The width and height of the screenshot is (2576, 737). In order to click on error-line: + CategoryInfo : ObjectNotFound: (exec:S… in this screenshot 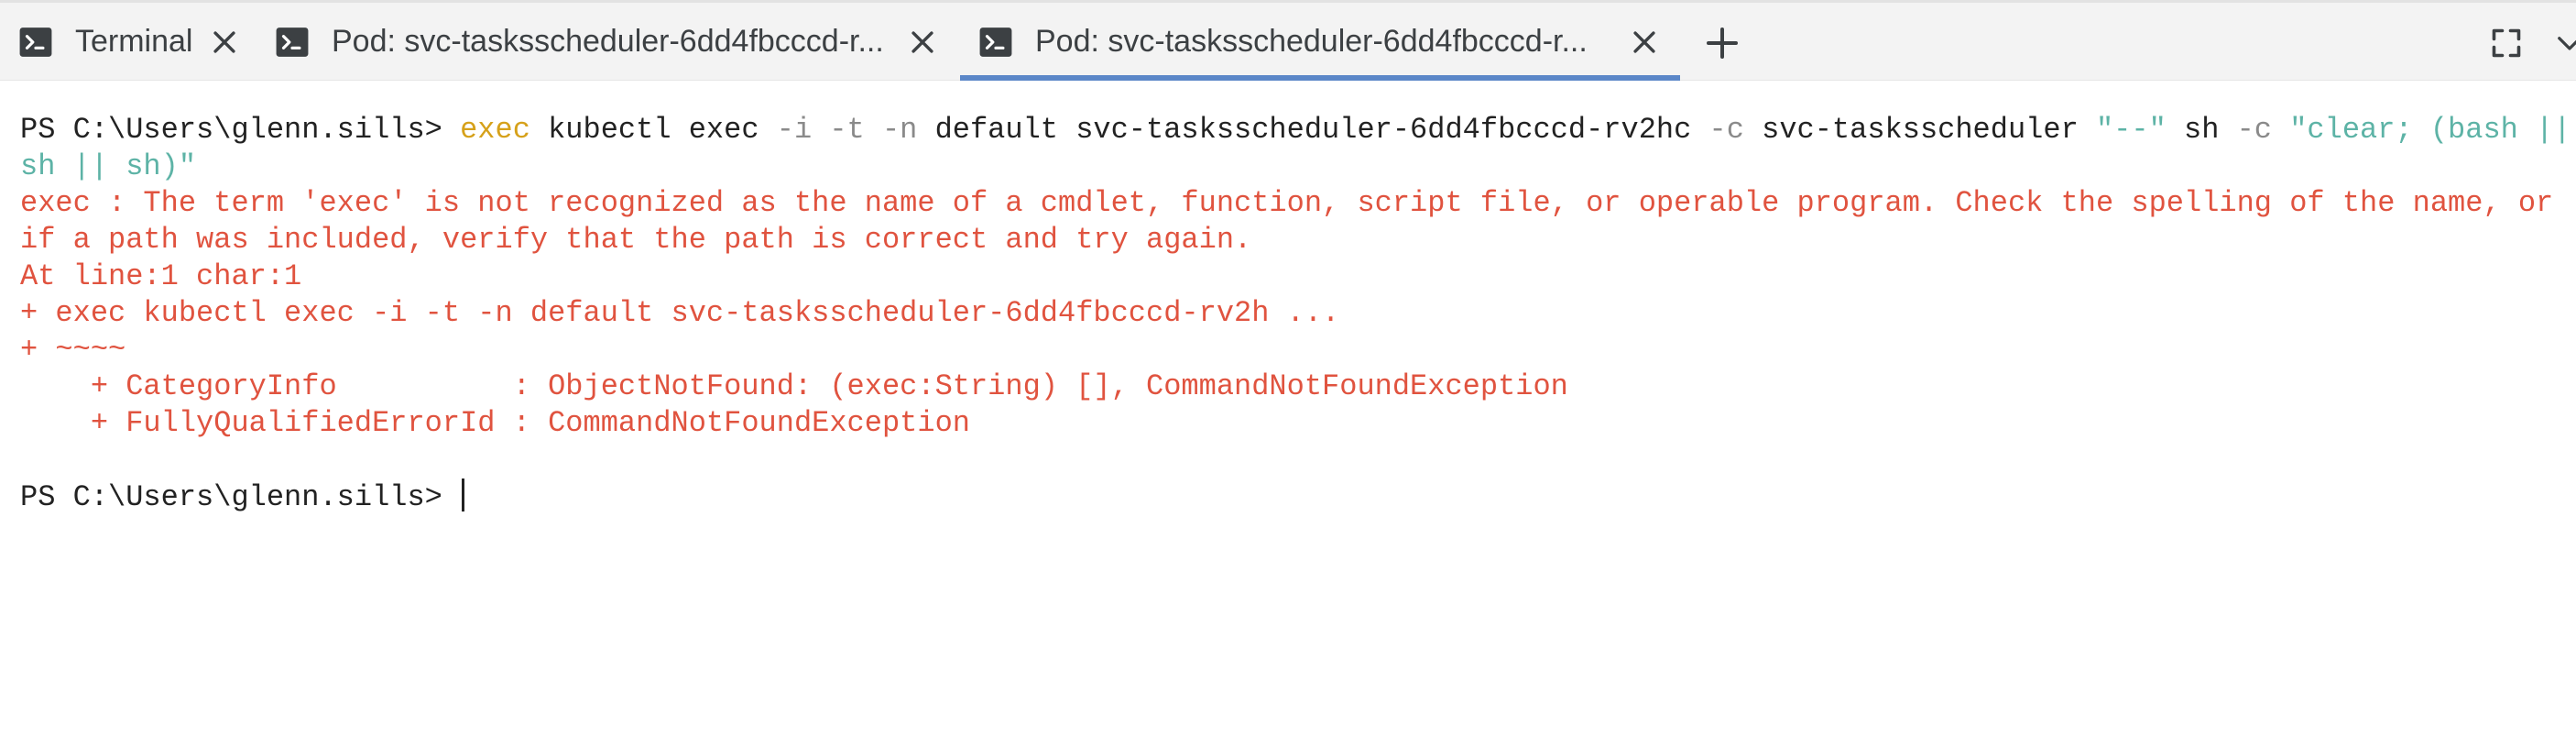, I will do `click(794, 386)`.